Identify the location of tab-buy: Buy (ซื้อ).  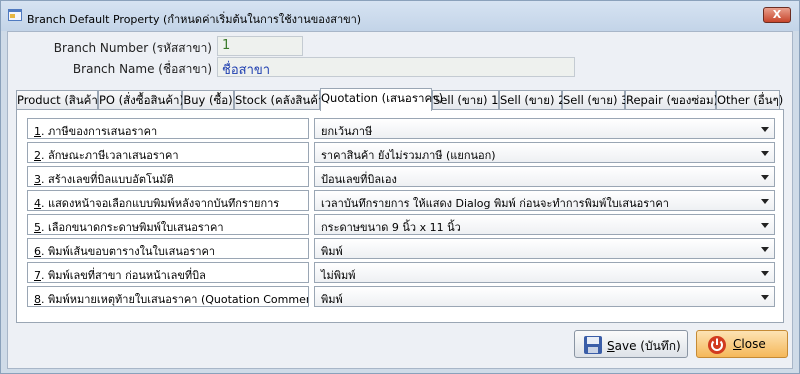
(208, 100).